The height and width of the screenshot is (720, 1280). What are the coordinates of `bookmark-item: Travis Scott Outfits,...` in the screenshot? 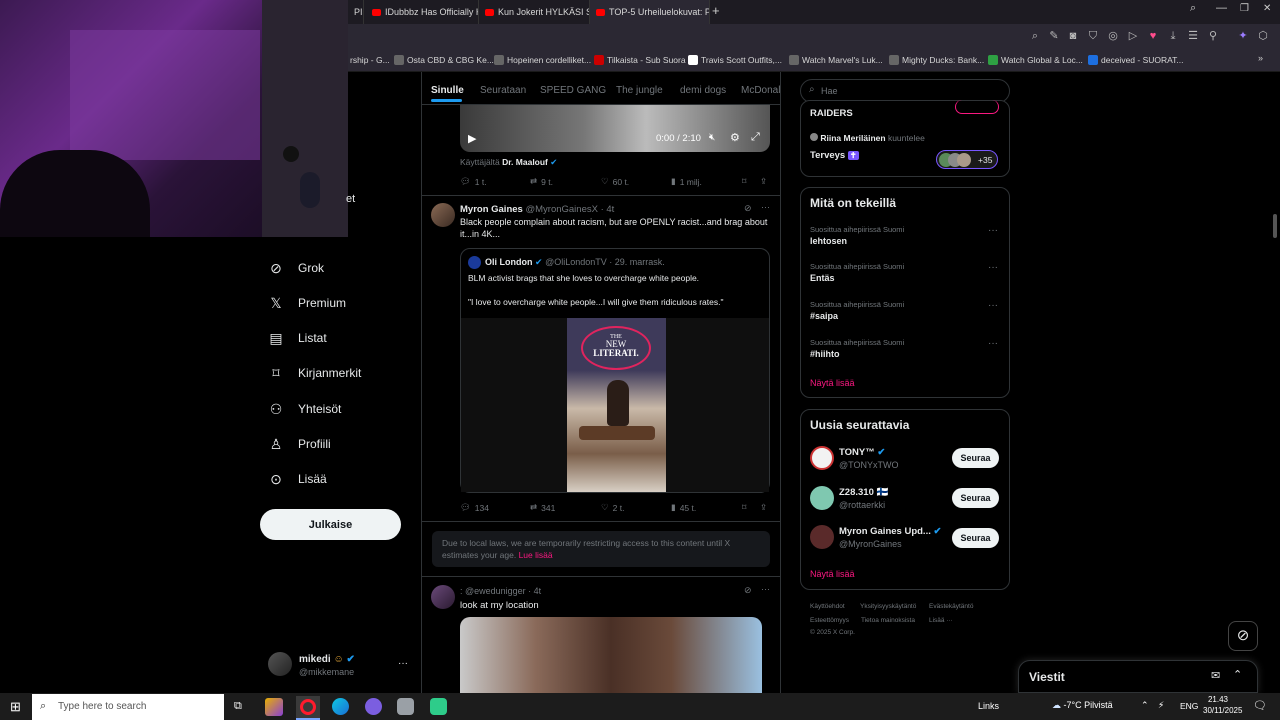 It's located at (735, 60).